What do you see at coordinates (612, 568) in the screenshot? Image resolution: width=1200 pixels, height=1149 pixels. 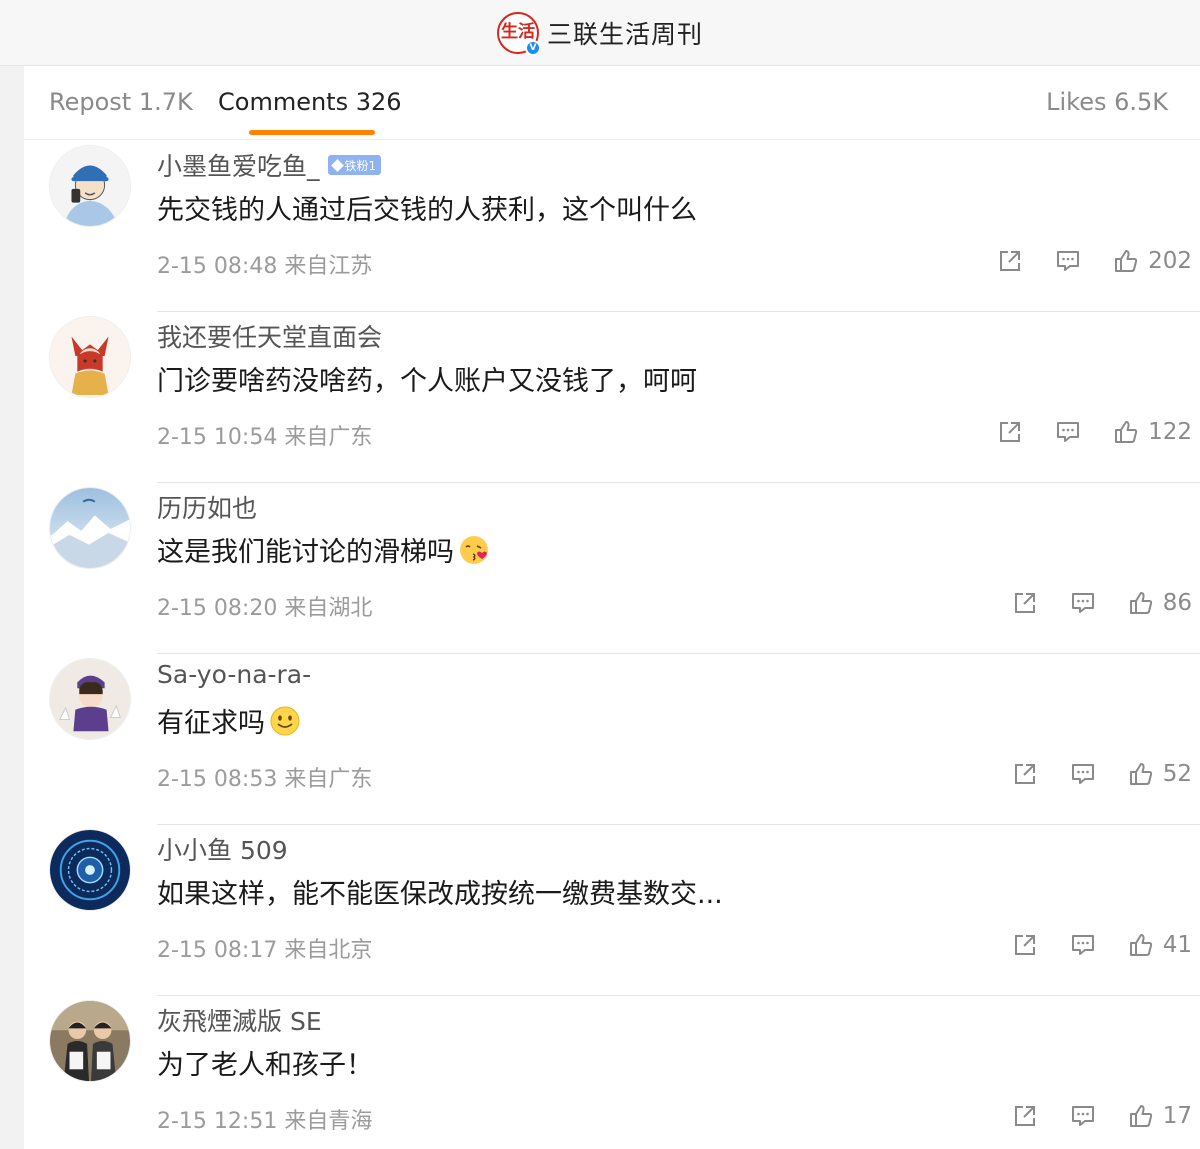 I see `comment-item: 历历如也 这是我们能讨论的滑梯吗 2-15 08:20 来自湖北 86` at bounding box center [612, 568].